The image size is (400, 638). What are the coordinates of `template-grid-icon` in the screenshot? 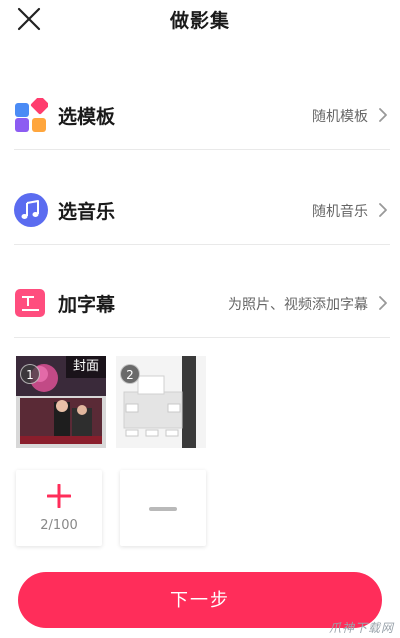 It's located at (31, 115).